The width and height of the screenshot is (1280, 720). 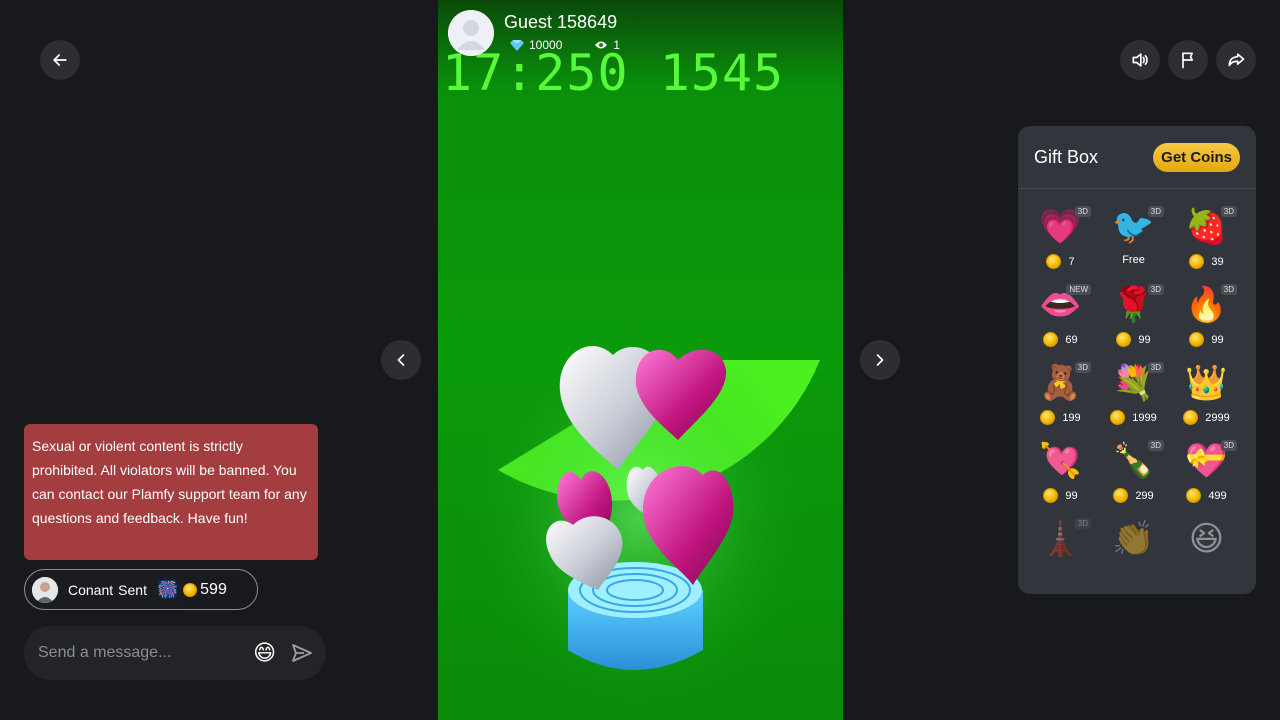 I want to click on speaker-icon, so click(x=1140, y=60).